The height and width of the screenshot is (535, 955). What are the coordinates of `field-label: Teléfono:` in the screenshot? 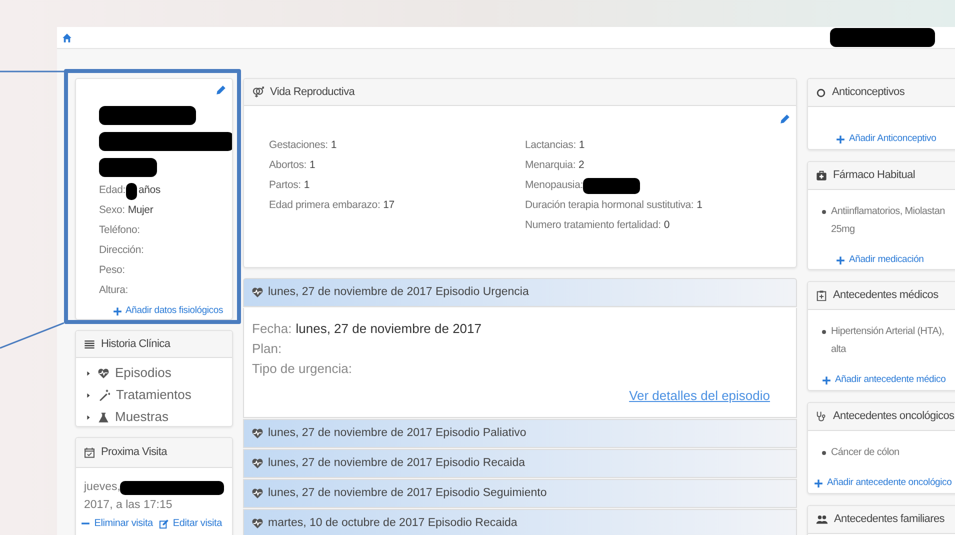 It's located at (119, 230).